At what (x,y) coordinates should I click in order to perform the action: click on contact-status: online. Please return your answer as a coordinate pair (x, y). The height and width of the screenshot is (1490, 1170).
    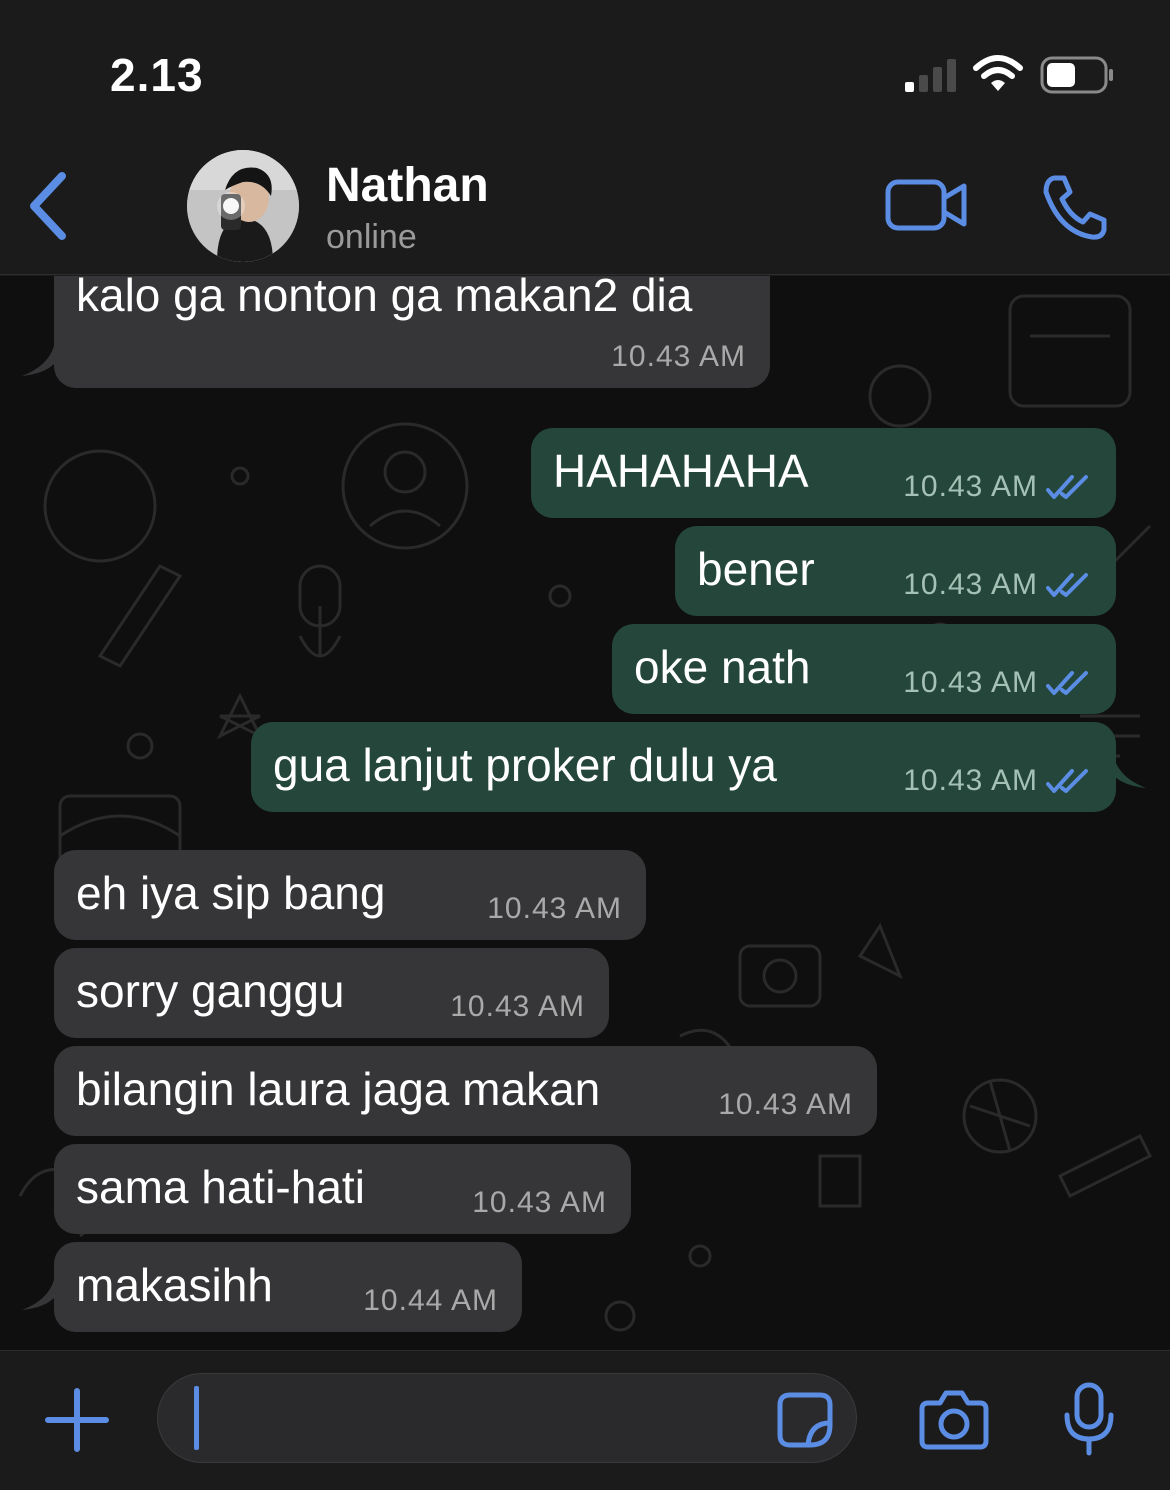
    Looking at the image, I should click on (371, 237).